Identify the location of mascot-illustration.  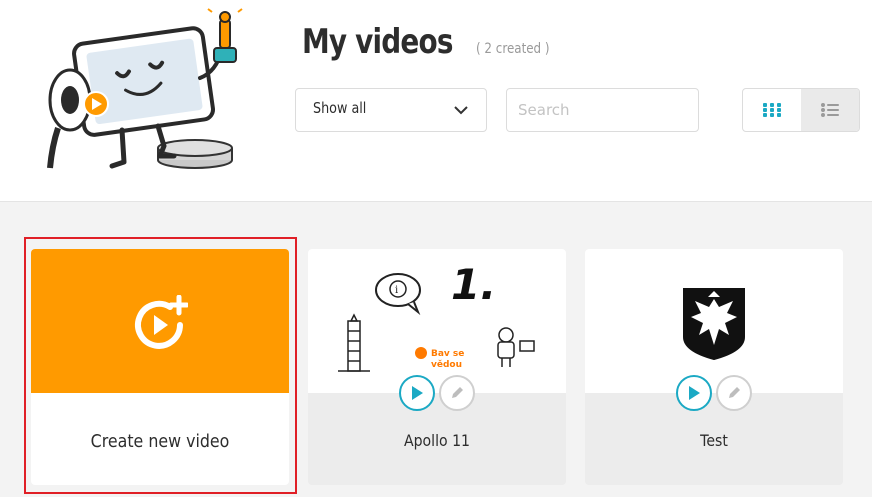
(145, 88).